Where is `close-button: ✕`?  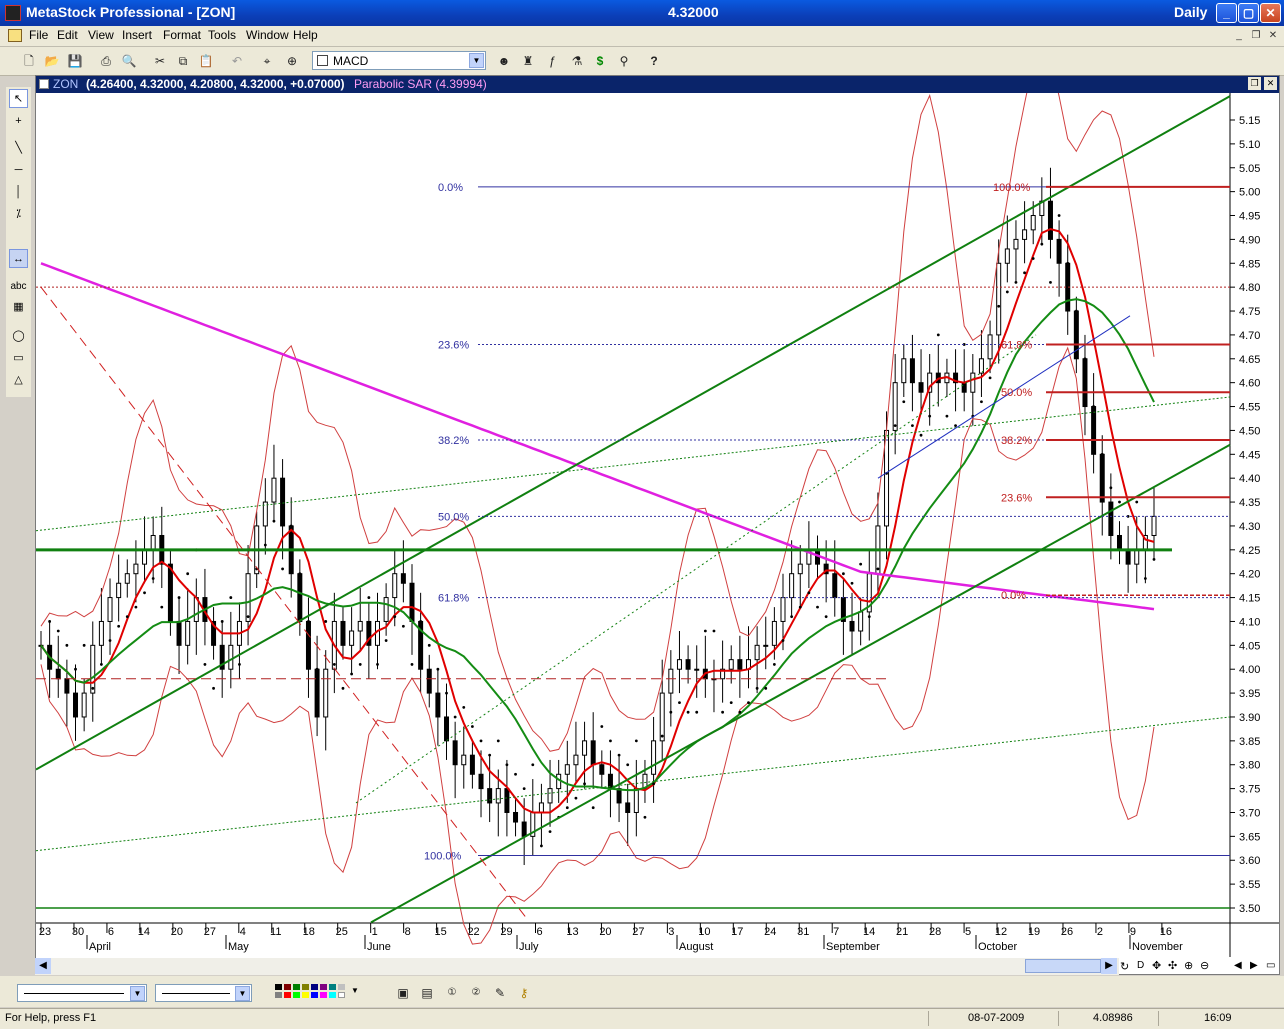 close-button: ✕ is located at coordinates (1270, 13).